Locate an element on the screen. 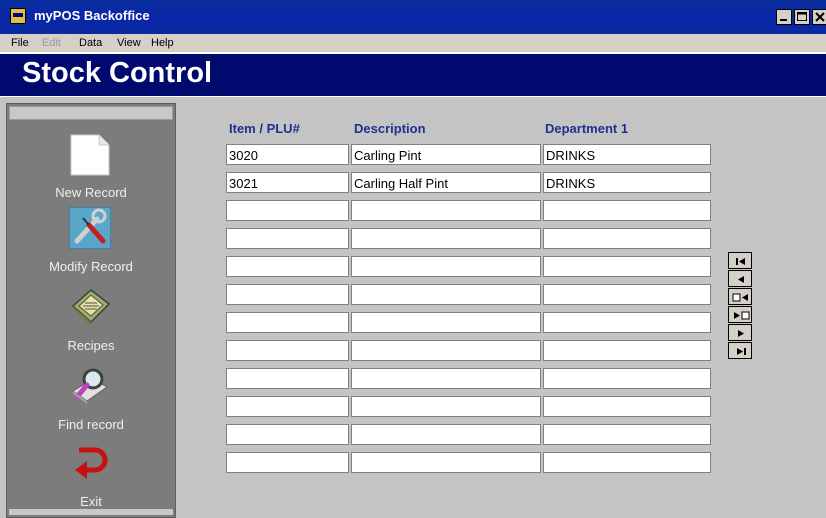 Image resolution: width=826 pixels, height=518 pixels. description-cell: Carling Half Pint is located at coordinates (446, 182).